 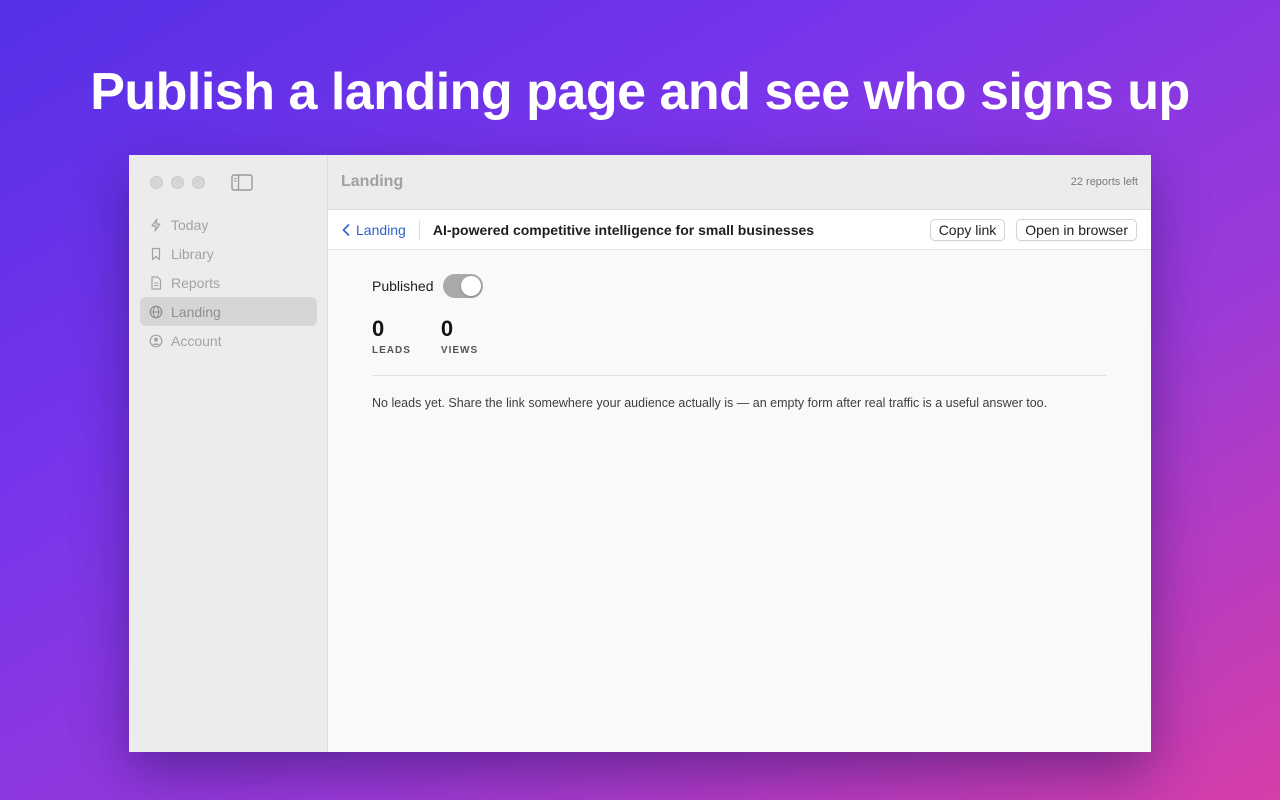 What do you see at coordinates (967, 230) in the screenshot?
I see `copy-link-button: Copy link` at bounding box center [967, 230].